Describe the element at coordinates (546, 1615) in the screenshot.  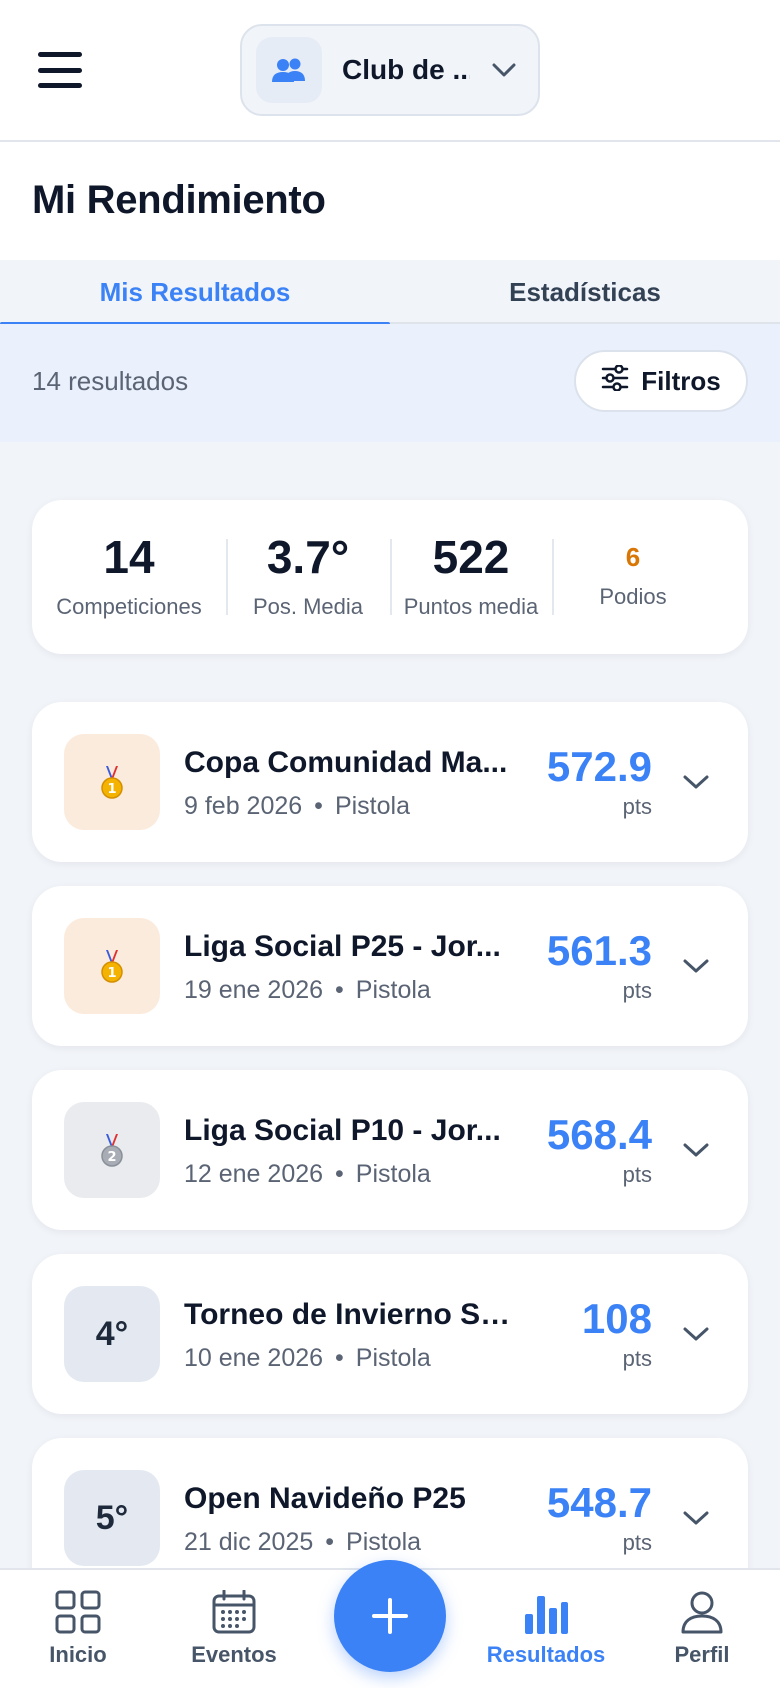
I see `bar-chart-icon` at that location.